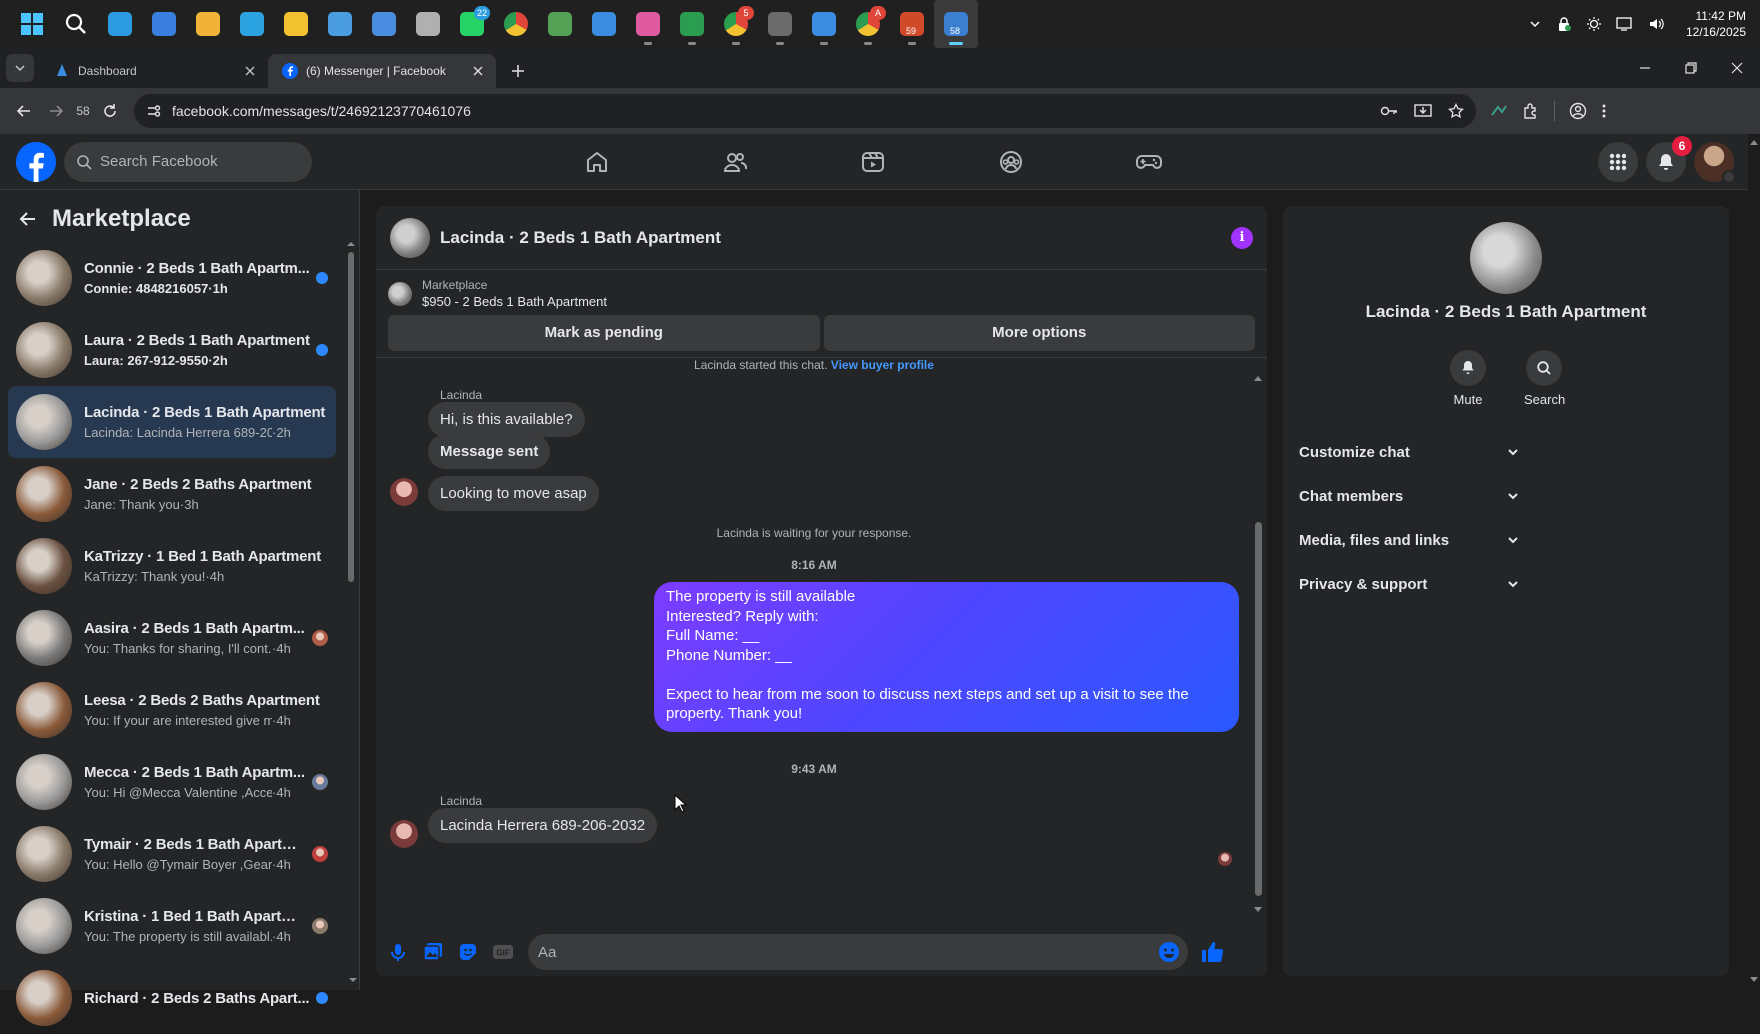 The height and width of the screenshot is (1034, 1760). Describe the element at coordinates (1594, 24) in the screenshot. I see `brightness-icon` at that location.